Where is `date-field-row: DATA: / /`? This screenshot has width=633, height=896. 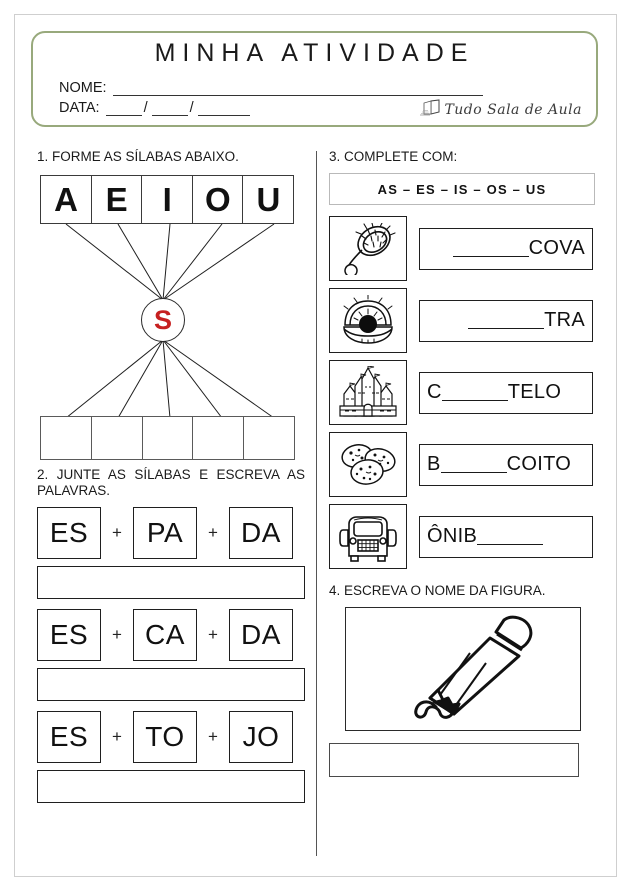
date-field-row: DATA: / / is located at coordinates (154, 108).